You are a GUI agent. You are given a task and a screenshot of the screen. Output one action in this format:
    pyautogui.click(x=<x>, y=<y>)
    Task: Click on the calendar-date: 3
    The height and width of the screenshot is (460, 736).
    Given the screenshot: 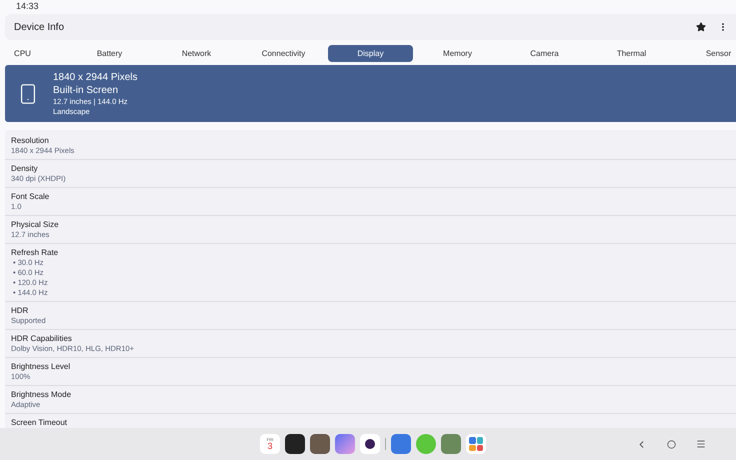 What is the action you would take?
    pyautogui.click(x=269, y=446)
    